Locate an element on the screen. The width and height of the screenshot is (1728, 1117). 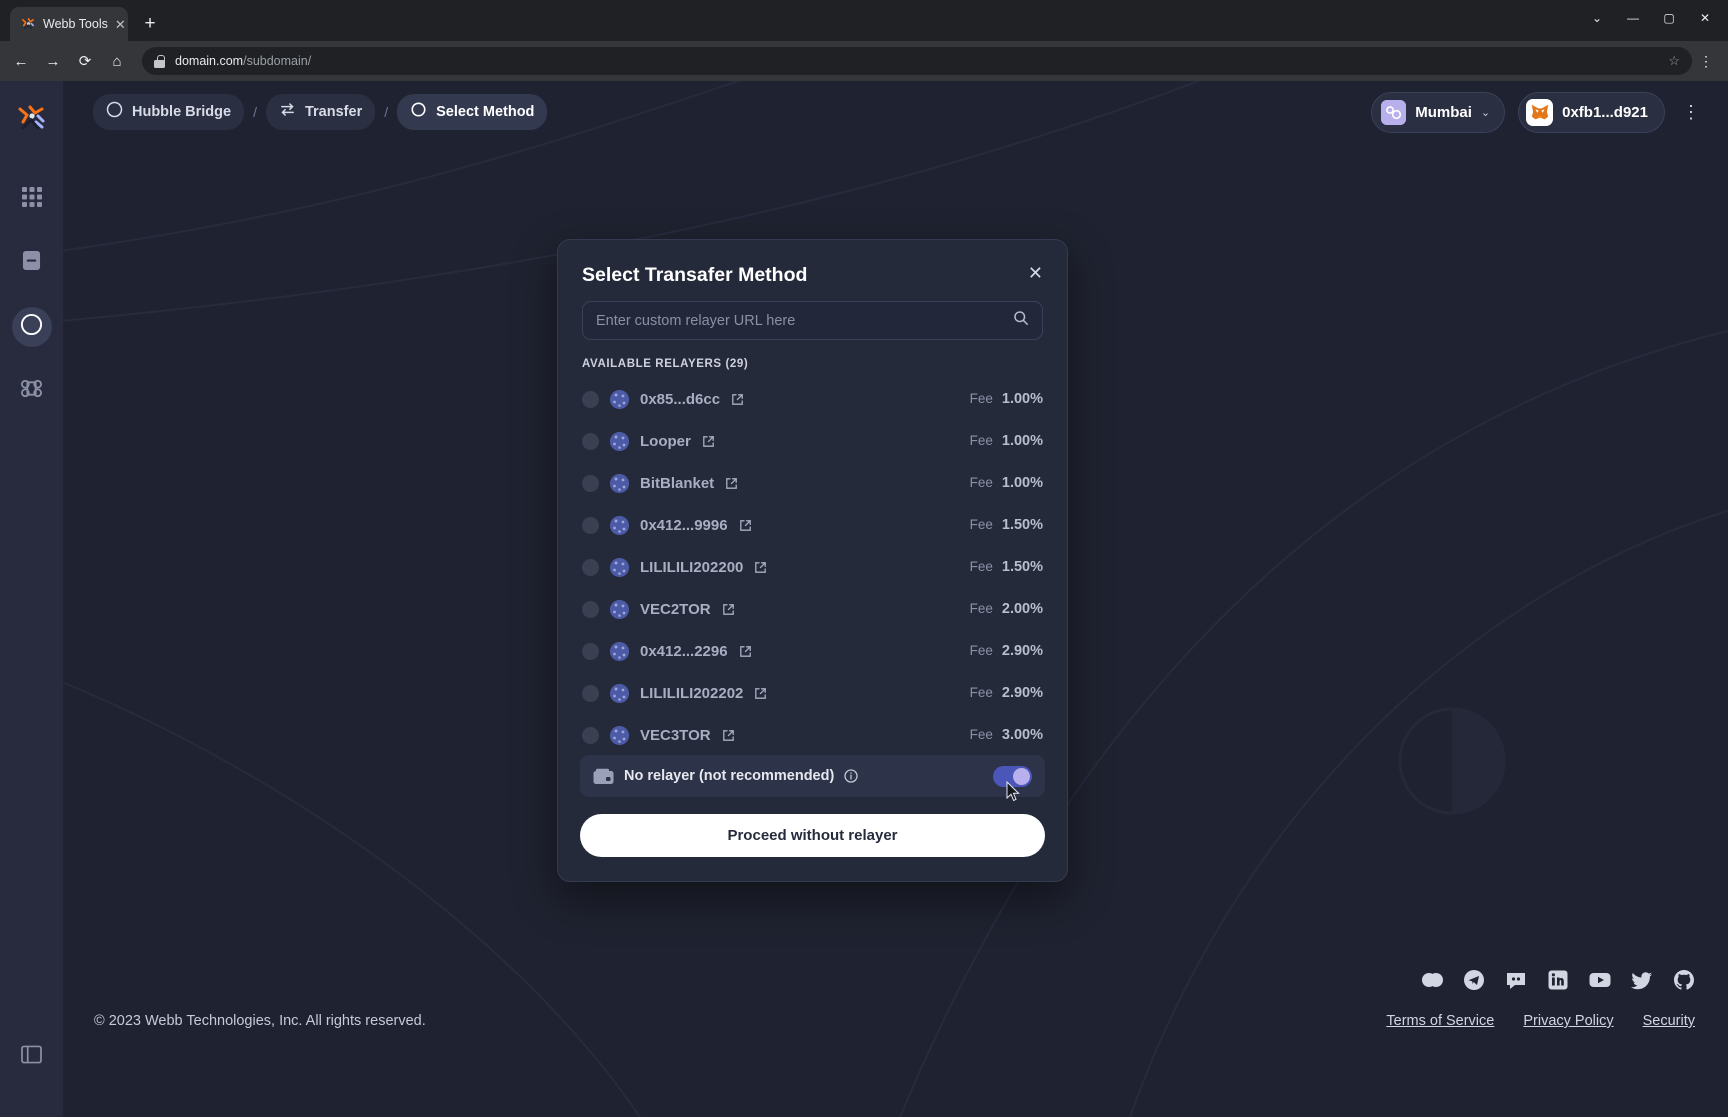
search-icon is located at coordinates (1021, 320).